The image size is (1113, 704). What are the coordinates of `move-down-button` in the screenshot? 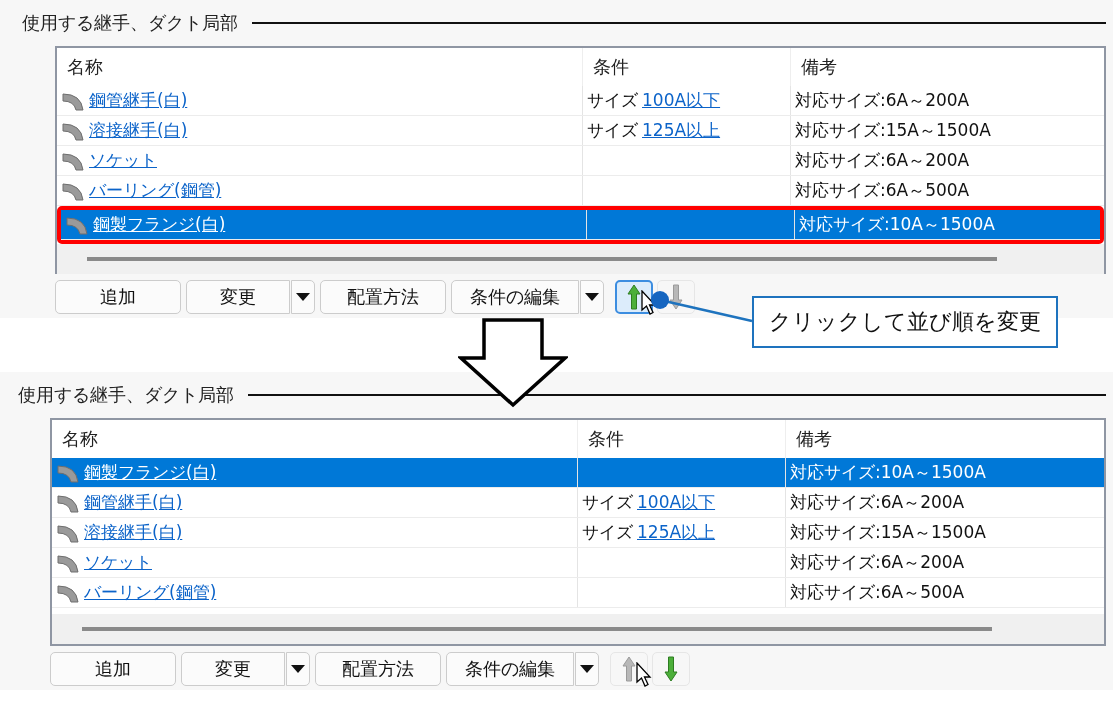 It's located at (671, 669).